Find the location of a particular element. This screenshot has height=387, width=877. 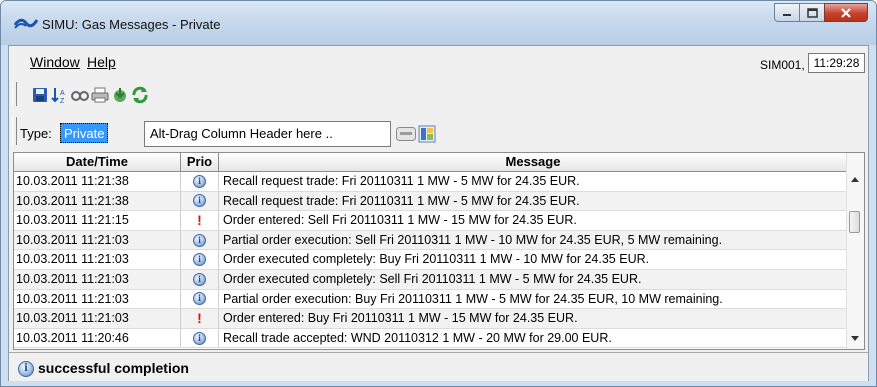

close-icon is located at coordinates (846, 12).